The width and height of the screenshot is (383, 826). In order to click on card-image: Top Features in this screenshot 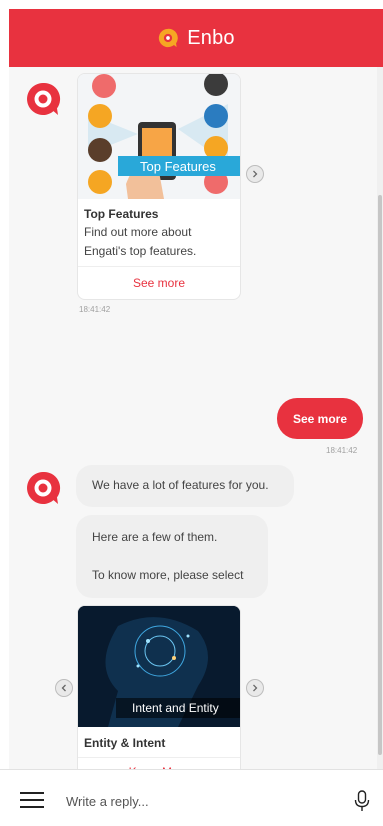, I will do `click(159, 136)`.